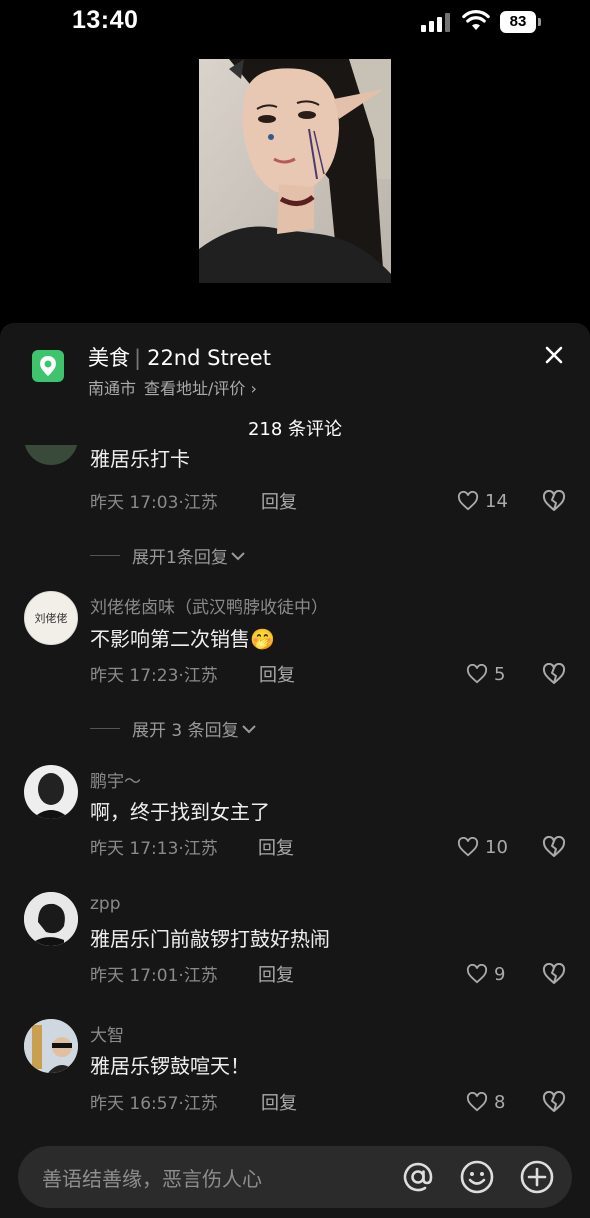 The width and height of the screenshot is (590, 1218). I want to click on at-sign-icon, so click(418, 1177).